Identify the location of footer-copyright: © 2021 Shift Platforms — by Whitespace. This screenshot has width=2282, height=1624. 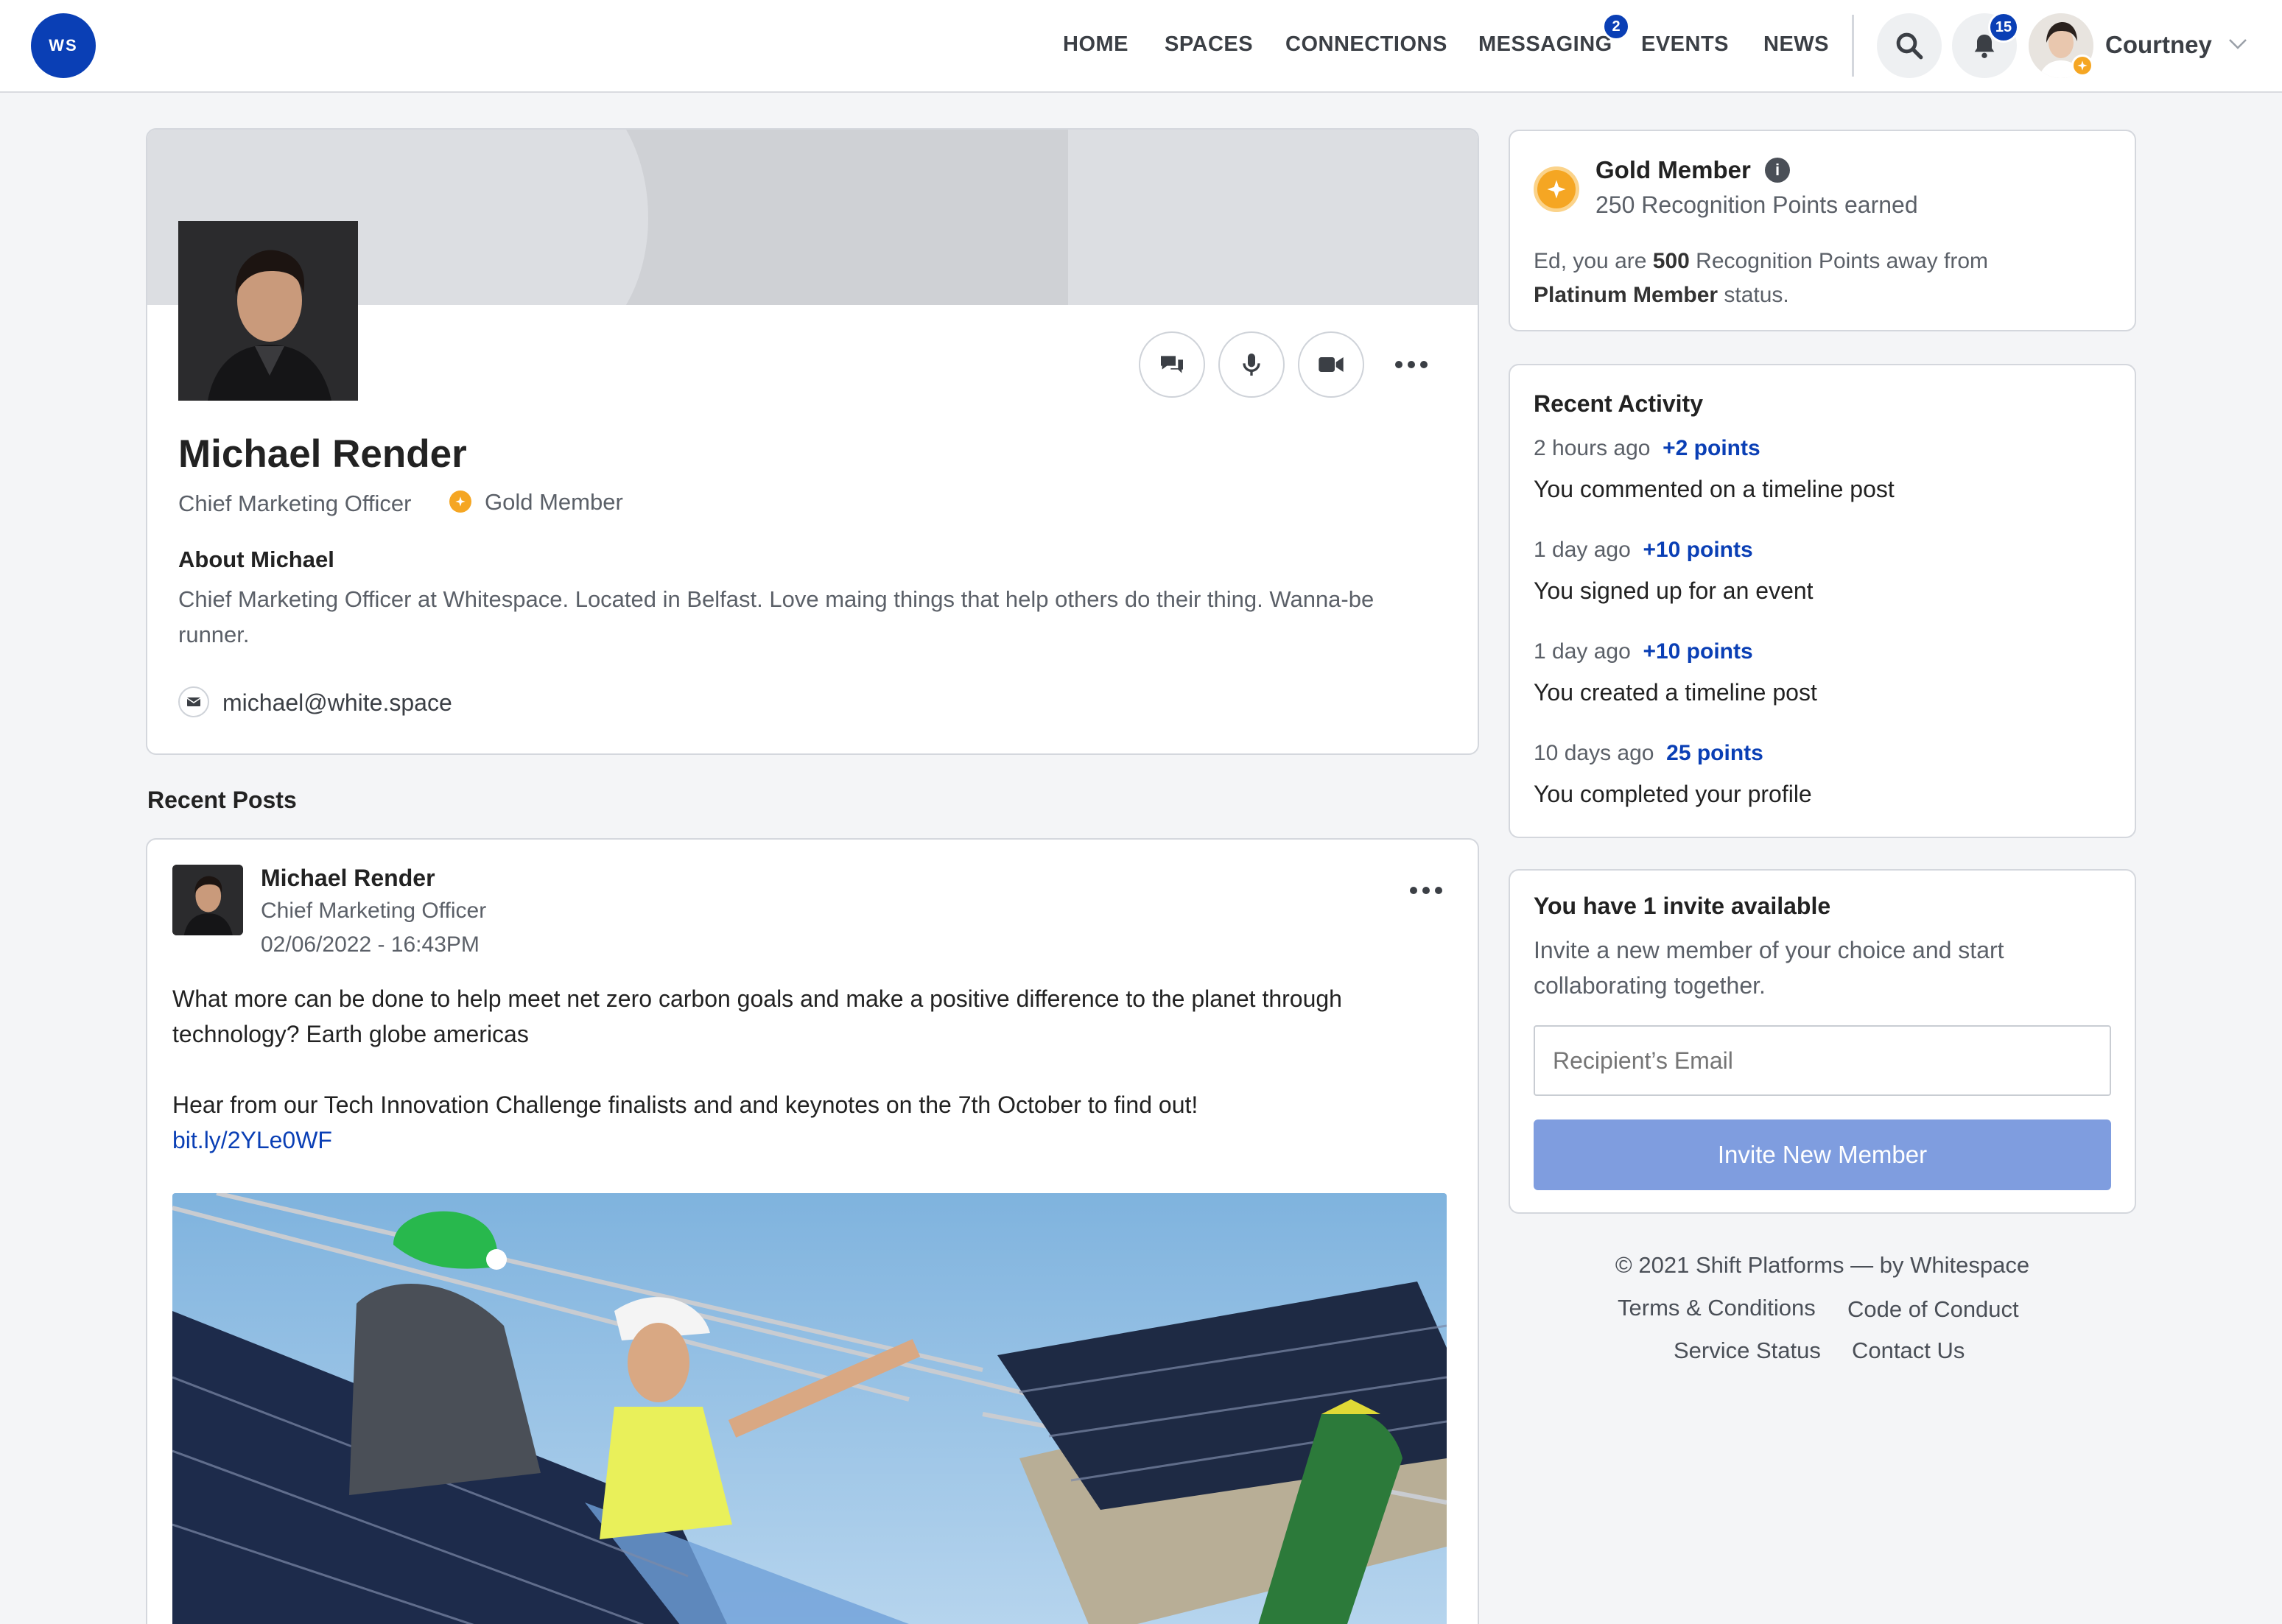
(1823, 1265).